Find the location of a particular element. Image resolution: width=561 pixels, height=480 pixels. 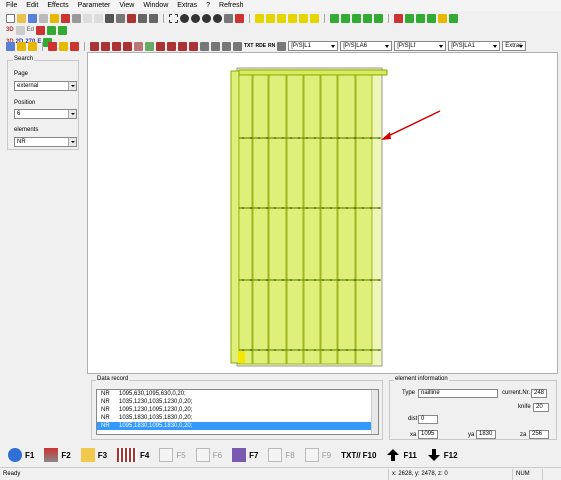

text-button: TXT is located at coordinates (248, 46).